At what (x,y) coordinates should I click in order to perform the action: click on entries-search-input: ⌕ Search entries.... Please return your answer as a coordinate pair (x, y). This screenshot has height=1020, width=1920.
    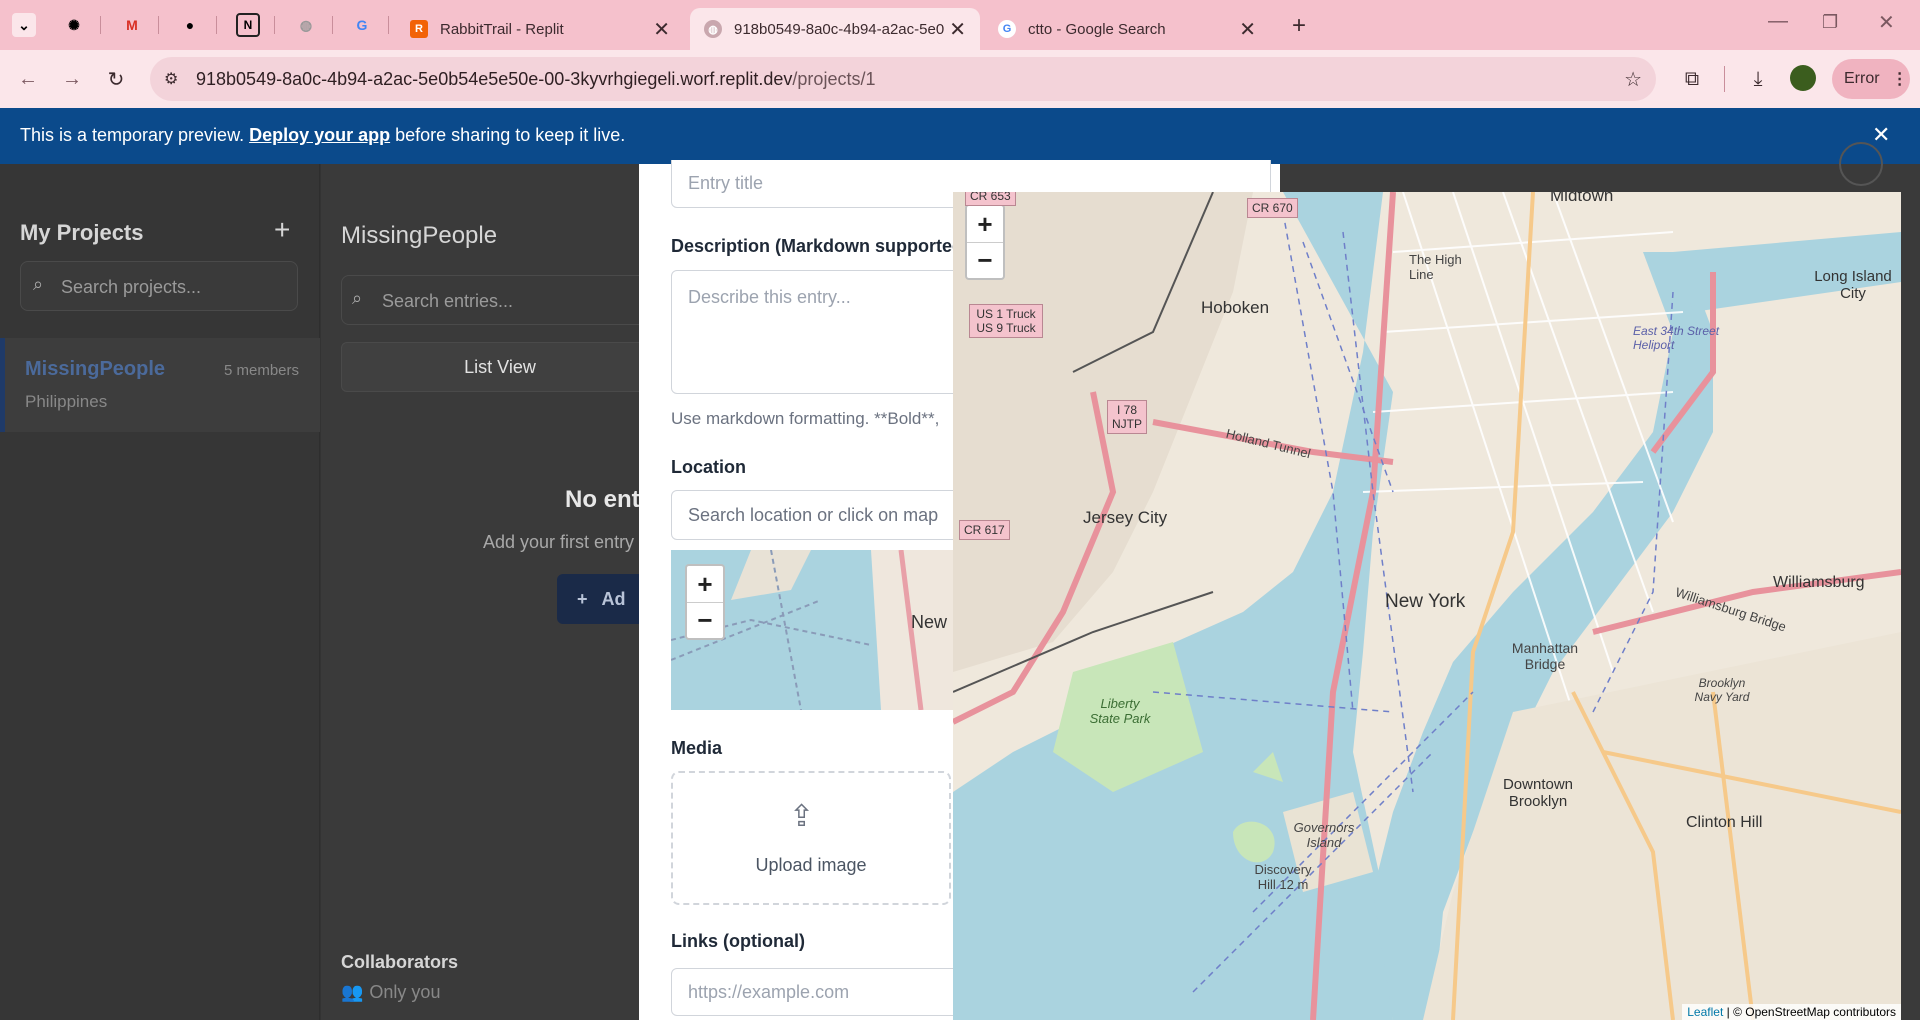
    Looking at the image, I should click on (501, 300).